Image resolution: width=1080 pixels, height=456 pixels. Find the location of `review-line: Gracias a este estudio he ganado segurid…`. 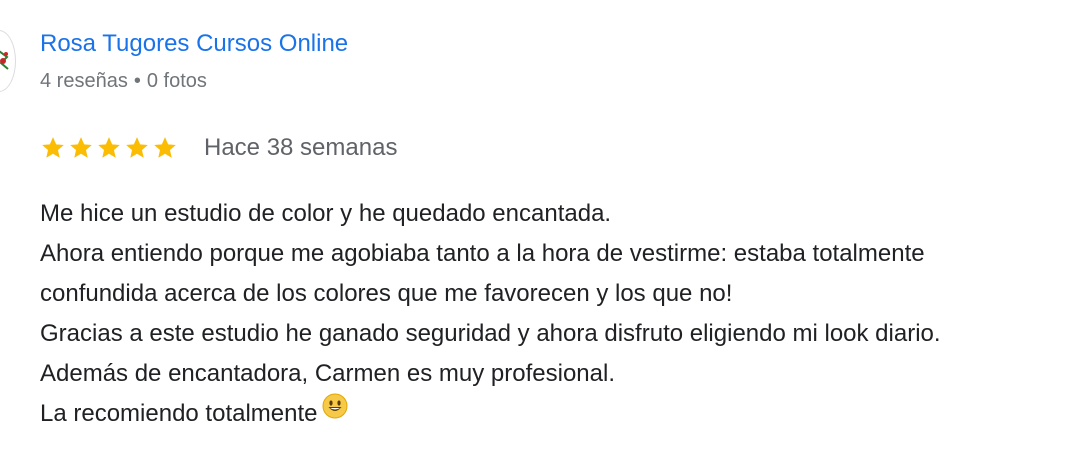

review-line: Gracias a este estudio he ganado segurid… is located at coordinates (490, 333).